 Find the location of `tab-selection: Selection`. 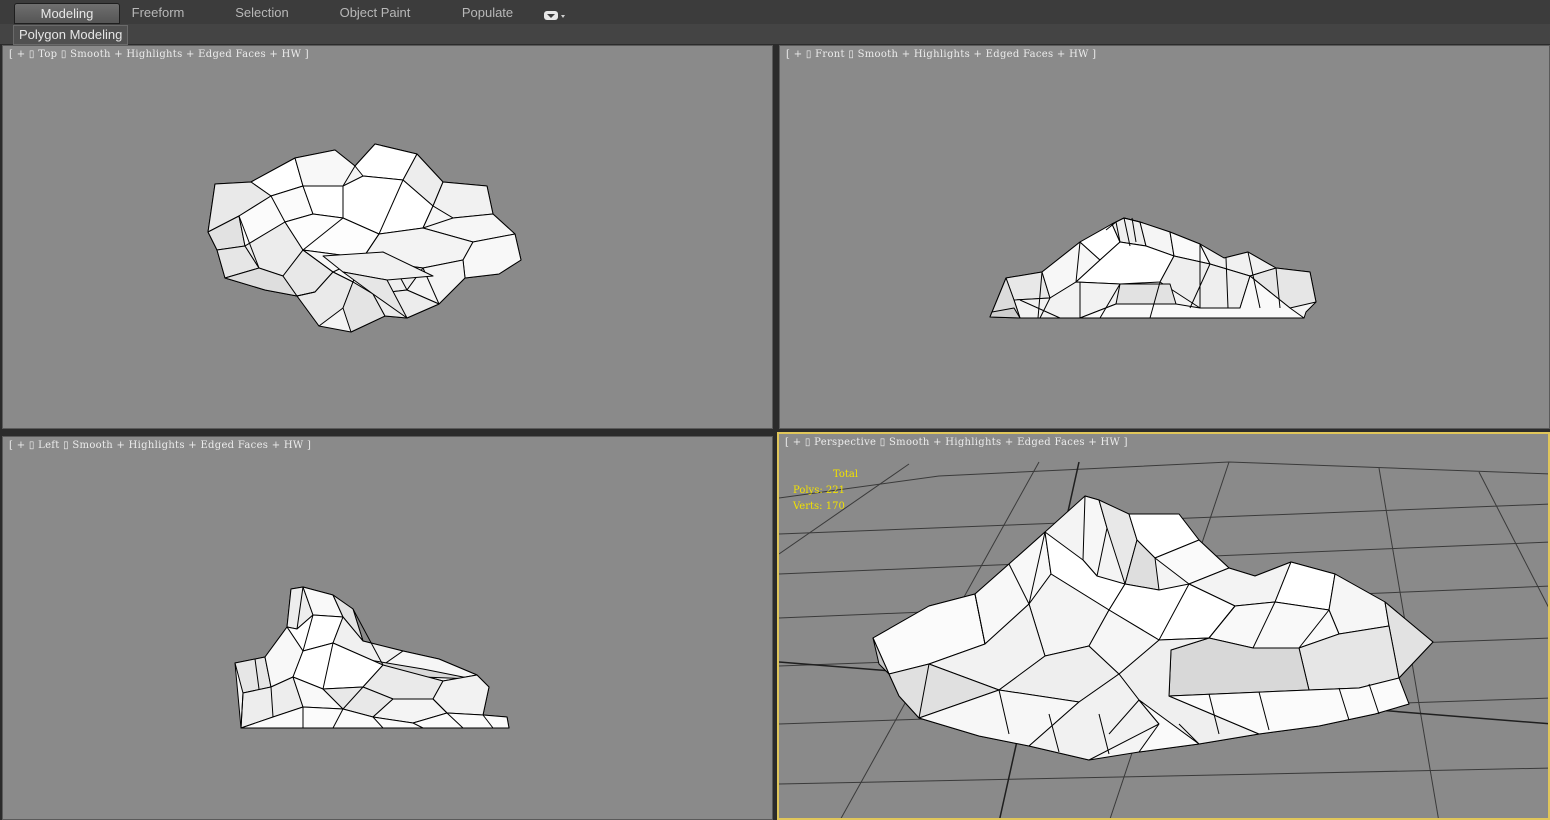

tab-selection: Selection is located at coordinates (262, 12).